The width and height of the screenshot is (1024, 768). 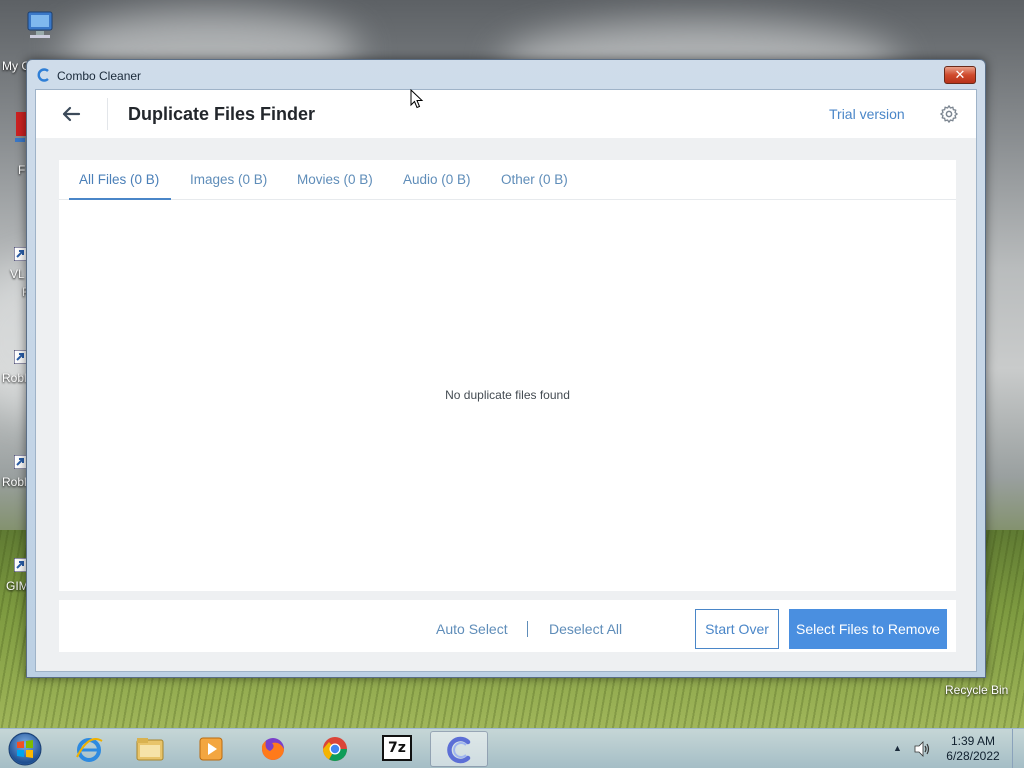 I want to click on trial-version-link: Trial version, so click(x=867, y=114).